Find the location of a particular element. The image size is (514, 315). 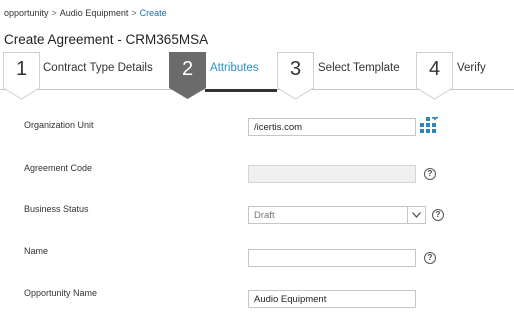

step-number: 2 is located at coordinates (187, 69).